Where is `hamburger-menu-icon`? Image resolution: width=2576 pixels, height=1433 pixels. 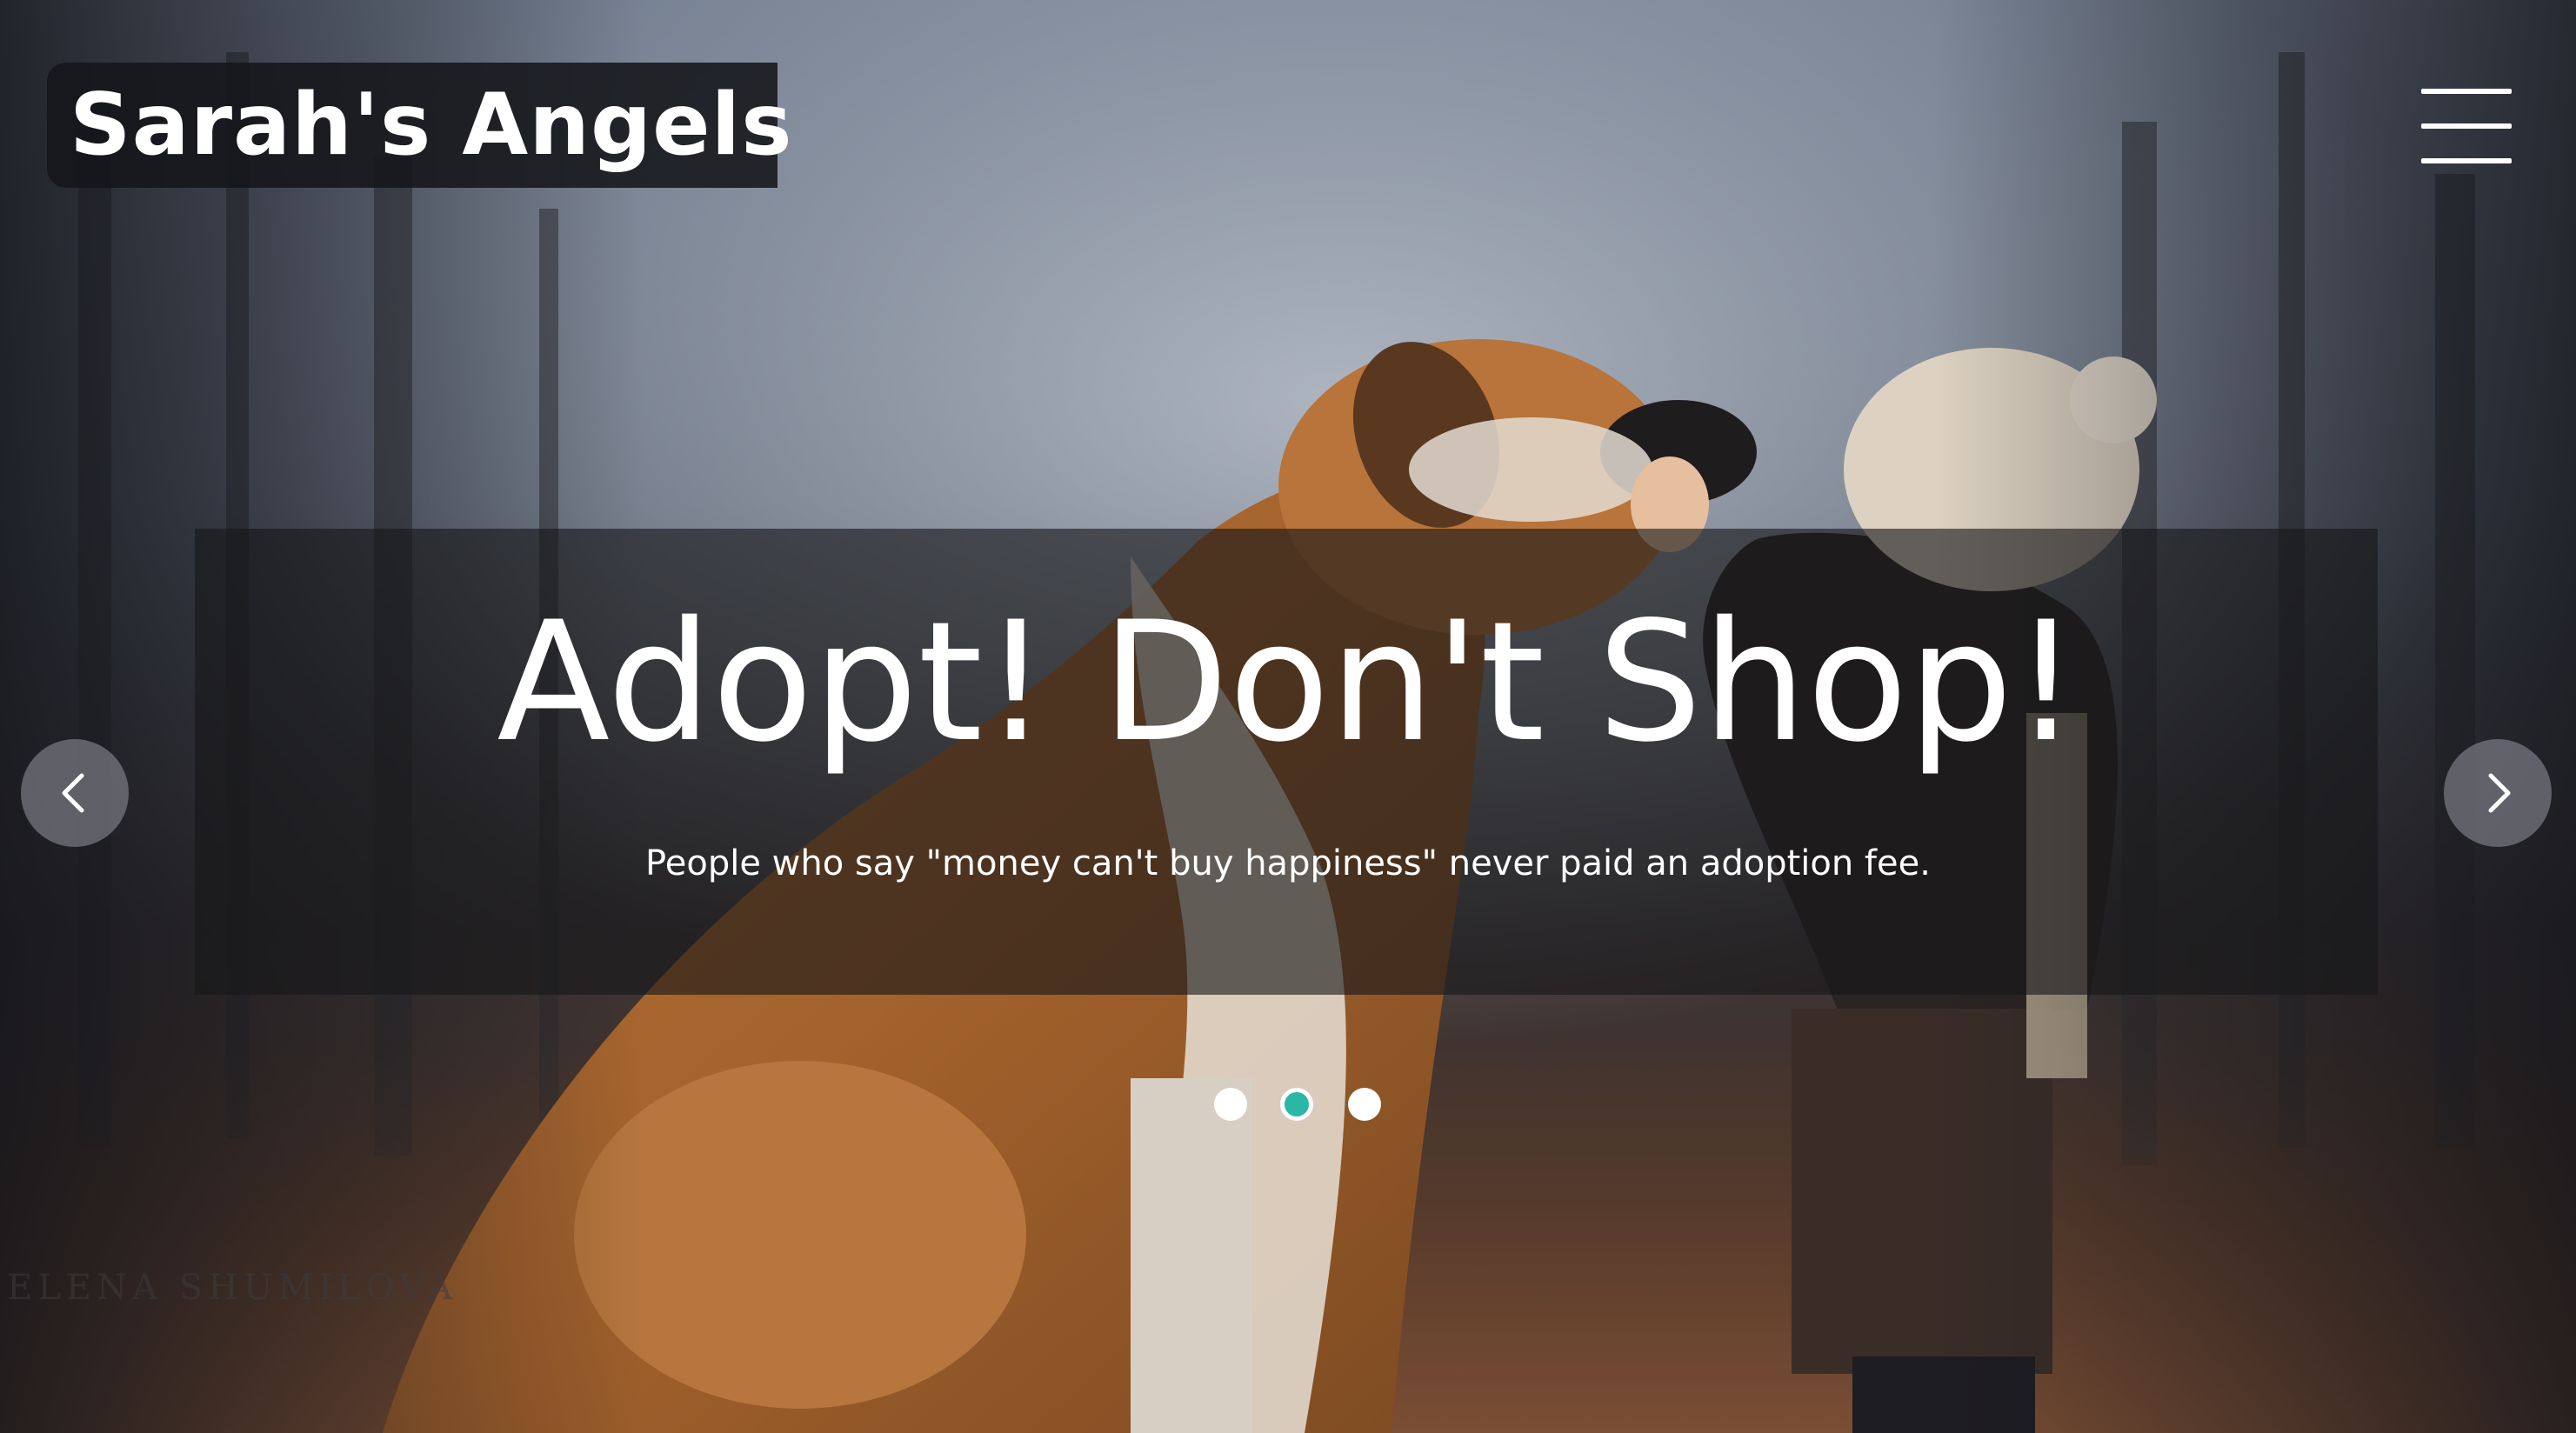 hamburger-menu-icon is located at coordinates (2466, 126).